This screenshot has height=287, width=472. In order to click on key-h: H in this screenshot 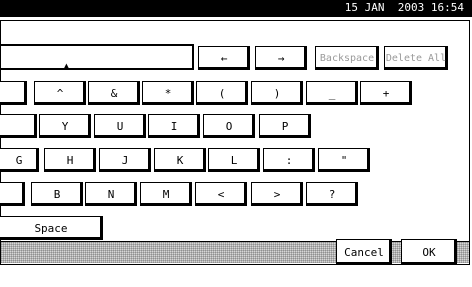, I will do `click(70, 160)`.